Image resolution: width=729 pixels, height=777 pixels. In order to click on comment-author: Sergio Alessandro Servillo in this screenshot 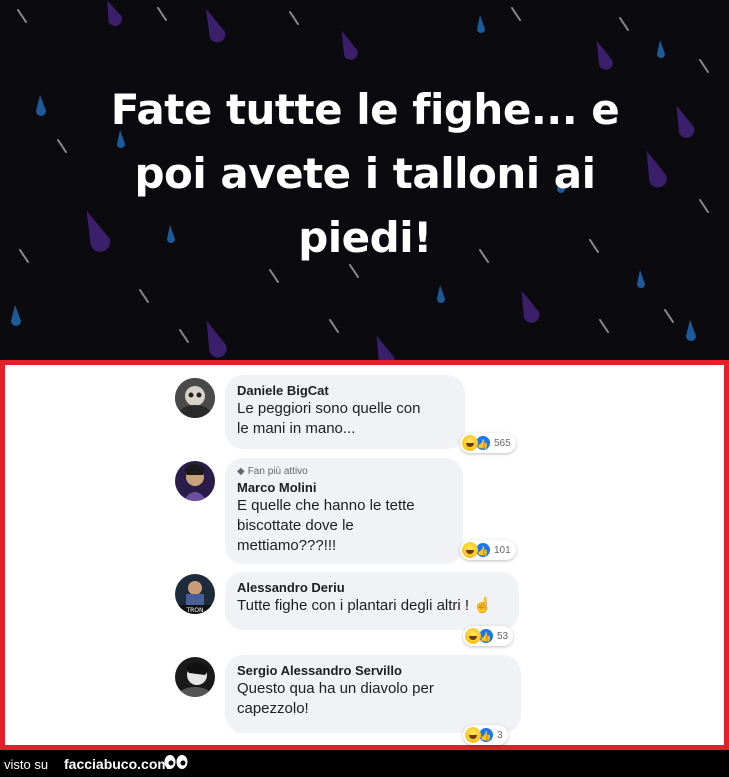, I will do `click(373, 670)`.